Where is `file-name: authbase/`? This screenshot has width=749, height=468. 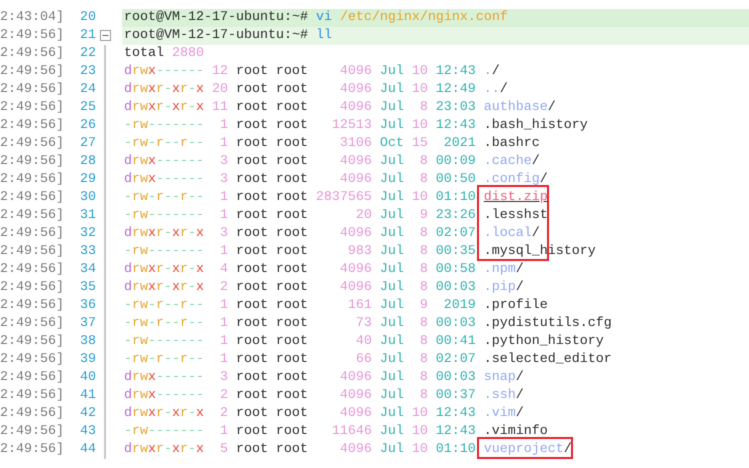
file-name: authbase/ is located at coordinates (520, 108).